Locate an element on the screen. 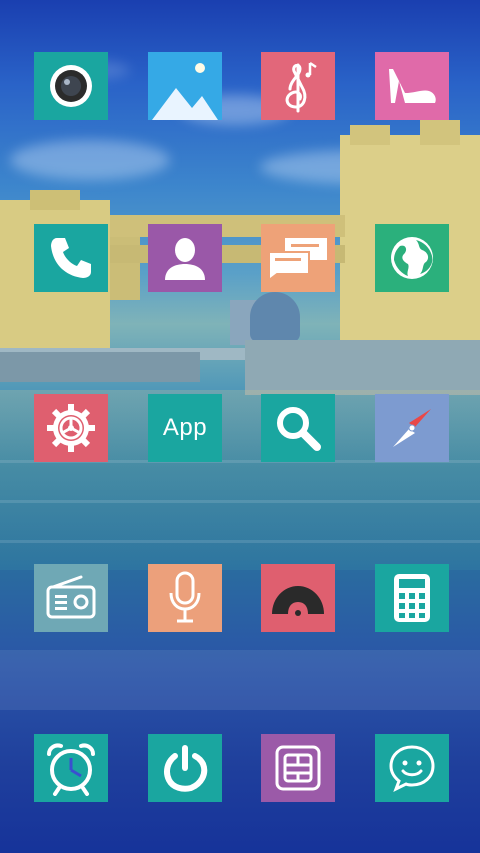 This screenshot has height=853, width=480. fashion-app is located at coordinates (412, 86).